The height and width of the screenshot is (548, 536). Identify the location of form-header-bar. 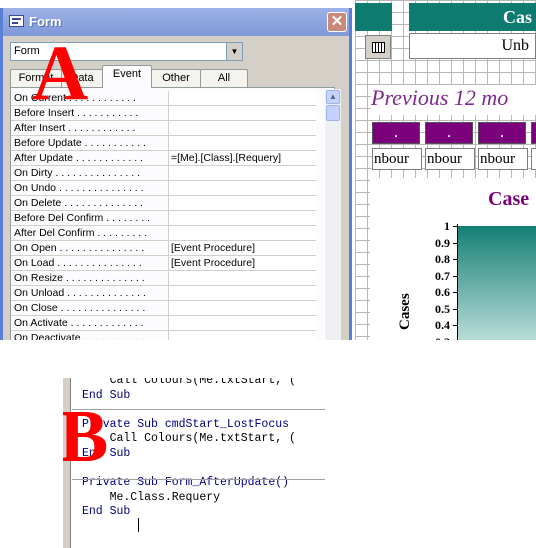
(373, 17).